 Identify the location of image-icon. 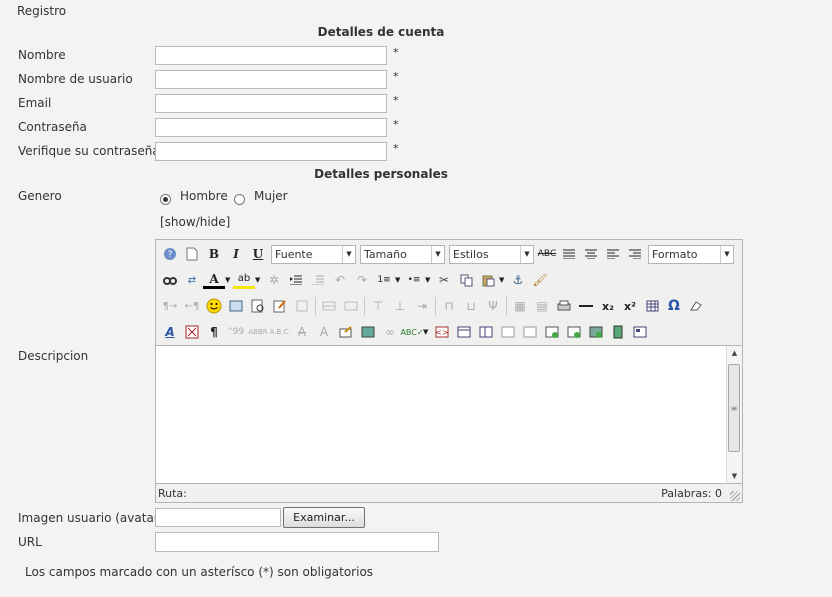
(368, 332).